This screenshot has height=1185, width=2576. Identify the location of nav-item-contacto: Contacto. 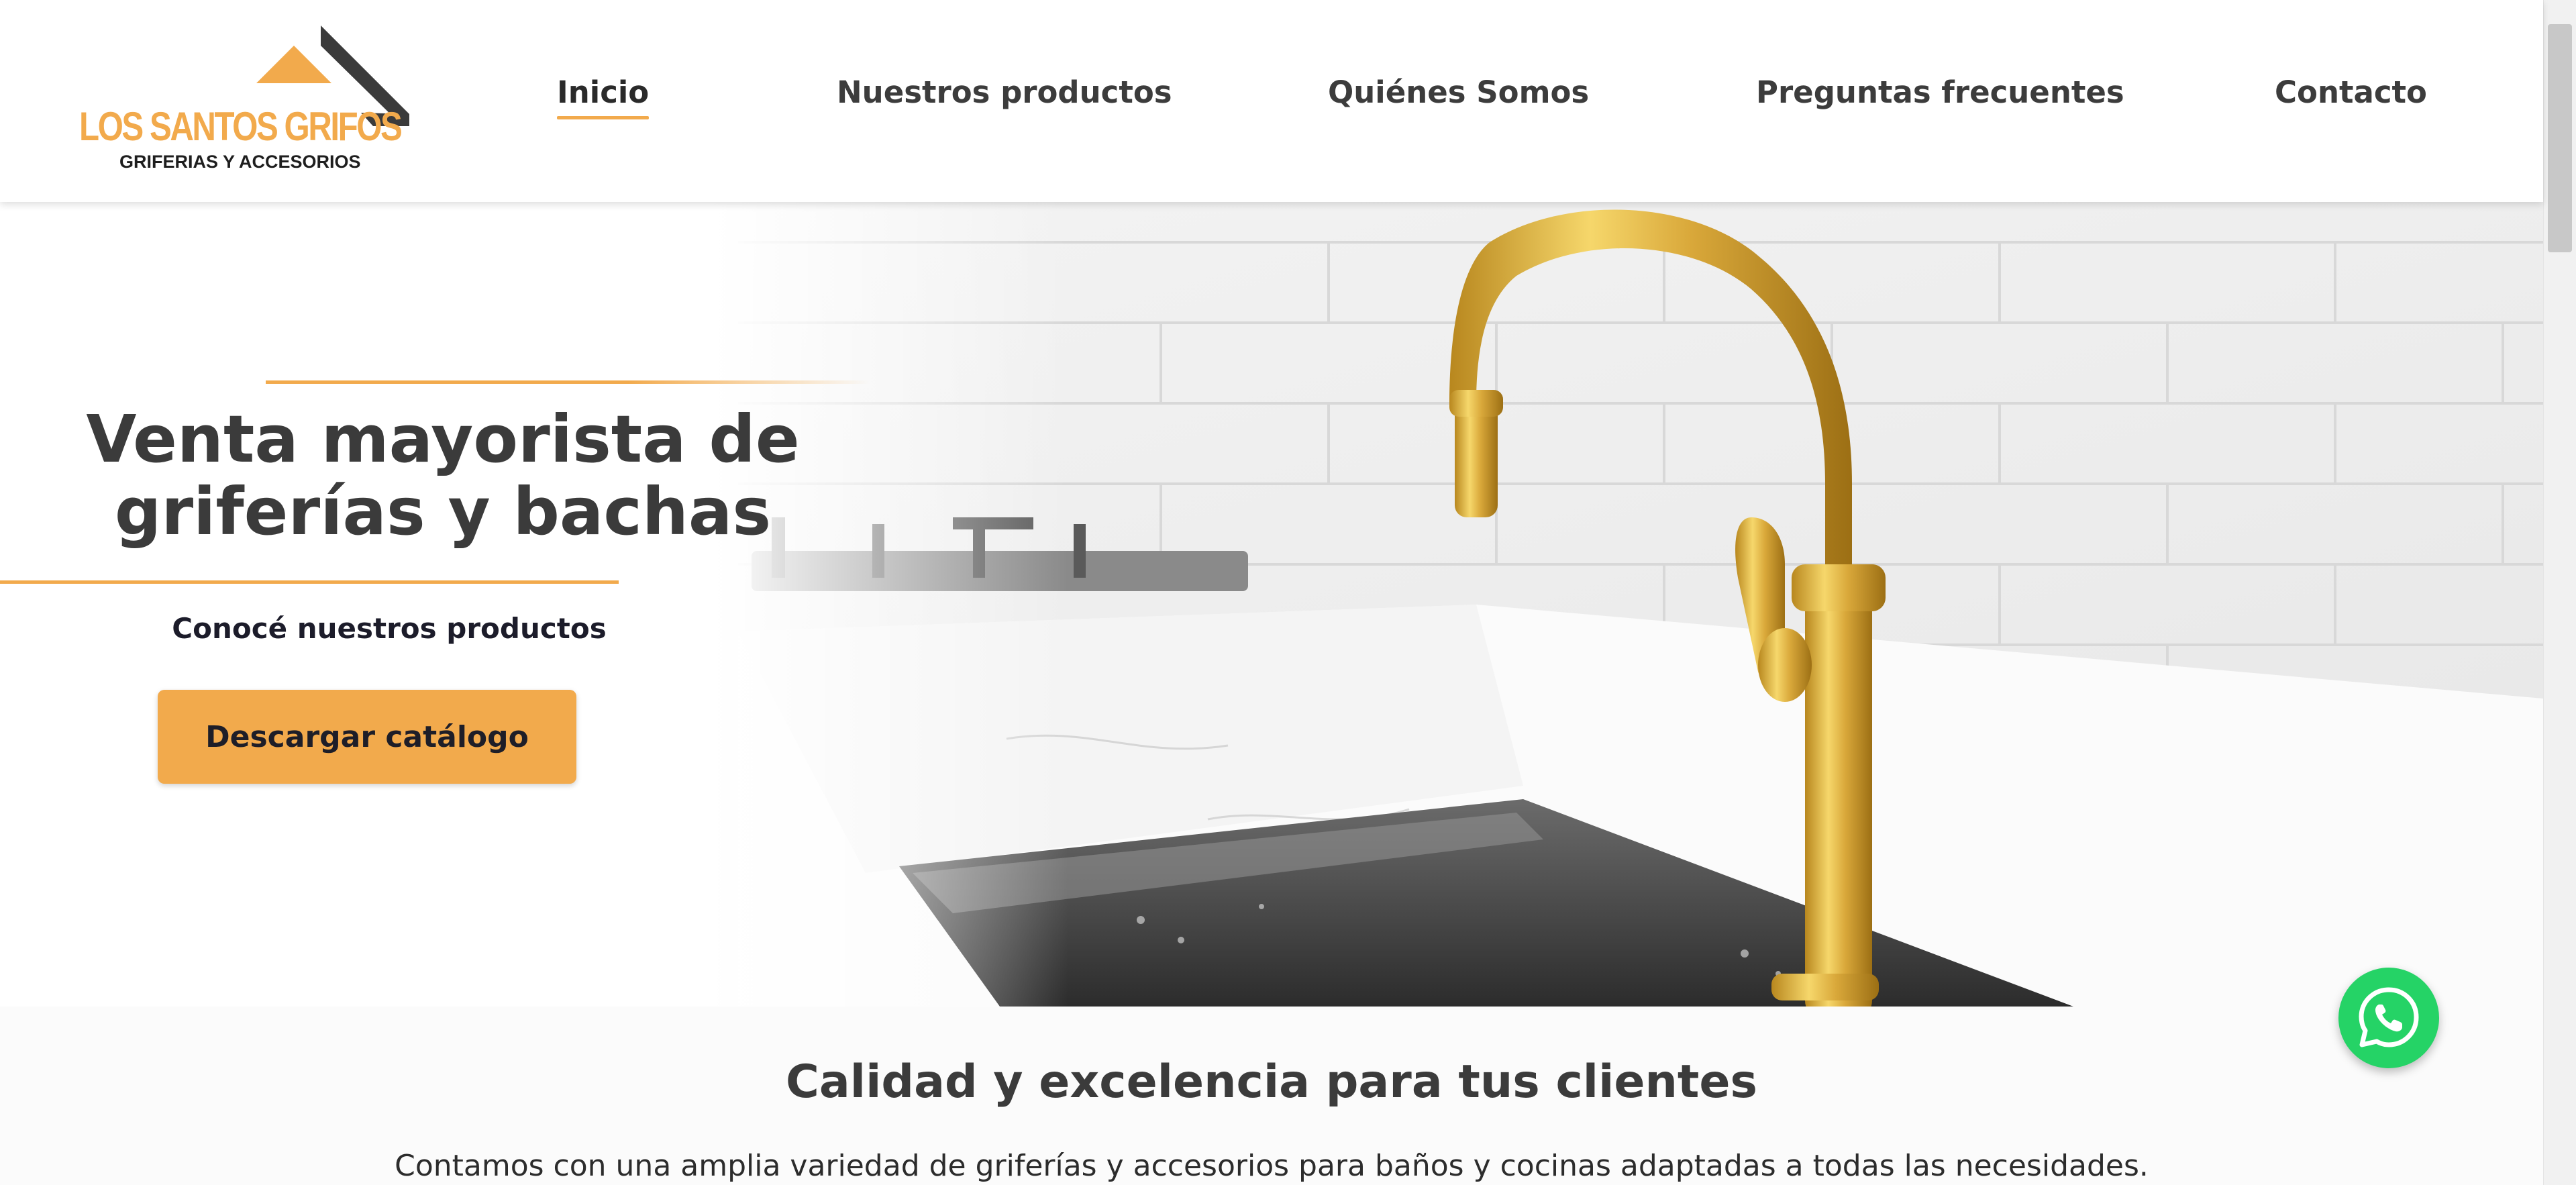
(2351, 92).